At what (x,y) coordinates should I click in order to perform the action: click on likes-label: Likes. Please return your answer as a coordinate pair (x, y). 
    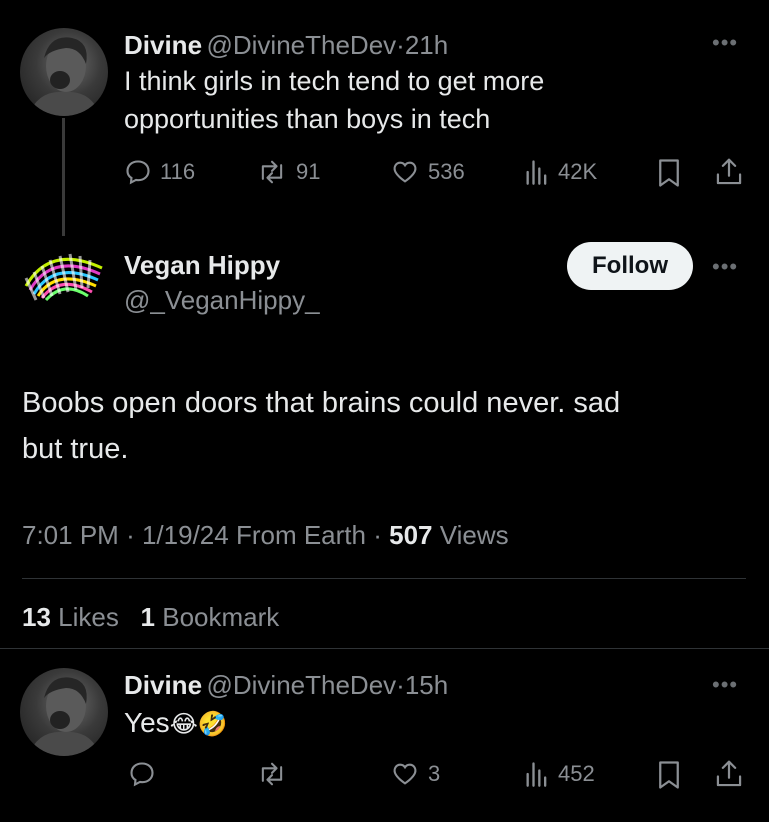
    Looking at the image, I should click on (88, 617).